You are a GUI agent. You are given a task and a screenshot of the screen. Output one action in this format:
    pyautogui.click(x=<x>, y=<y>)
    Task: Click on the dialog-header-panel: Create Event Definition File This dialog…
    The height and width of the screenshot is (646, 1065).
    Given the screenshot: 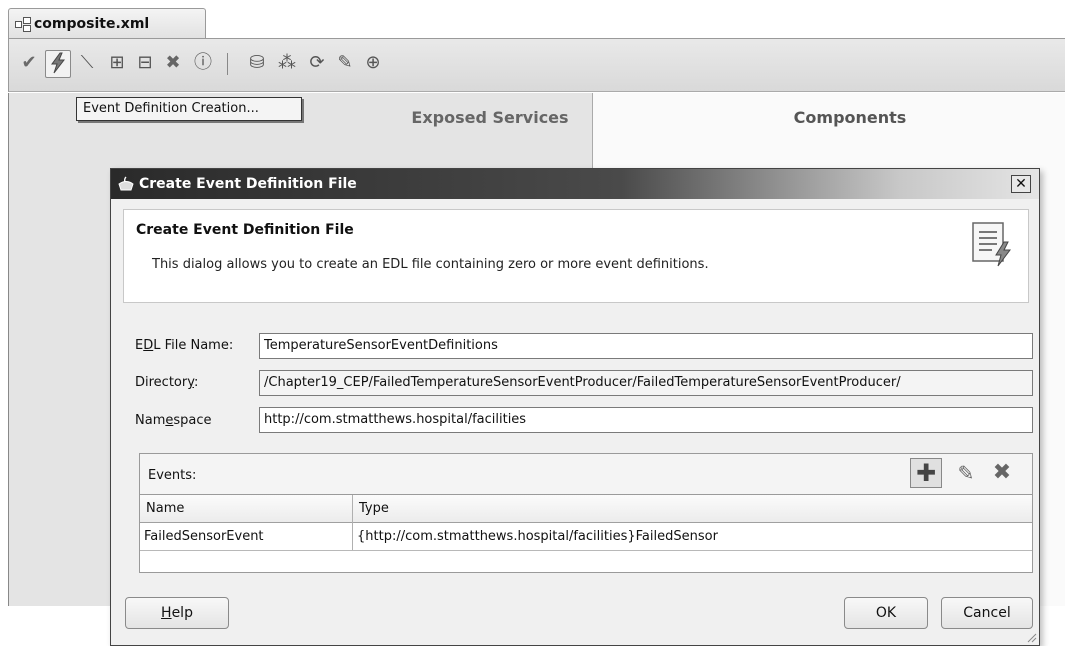 What is the action you would take?
    pyautogui.click(x=576, y=256)
    